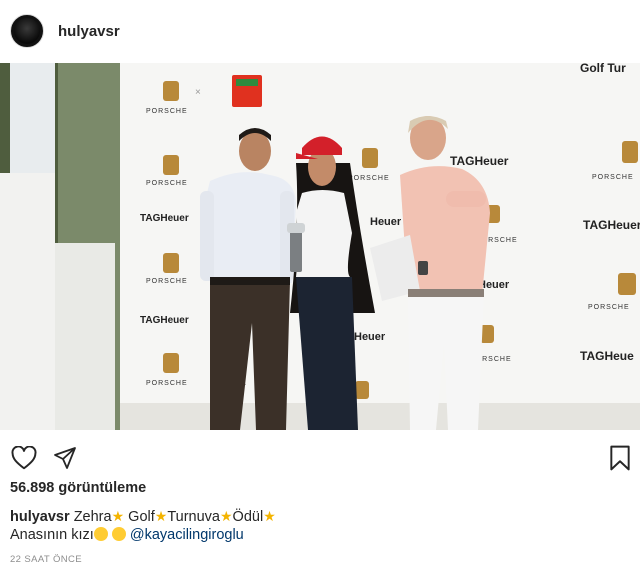 The image size is (640, 565). I want to click on post-timestamp: 22 SAAT ÖNCE, so click(46, 559).